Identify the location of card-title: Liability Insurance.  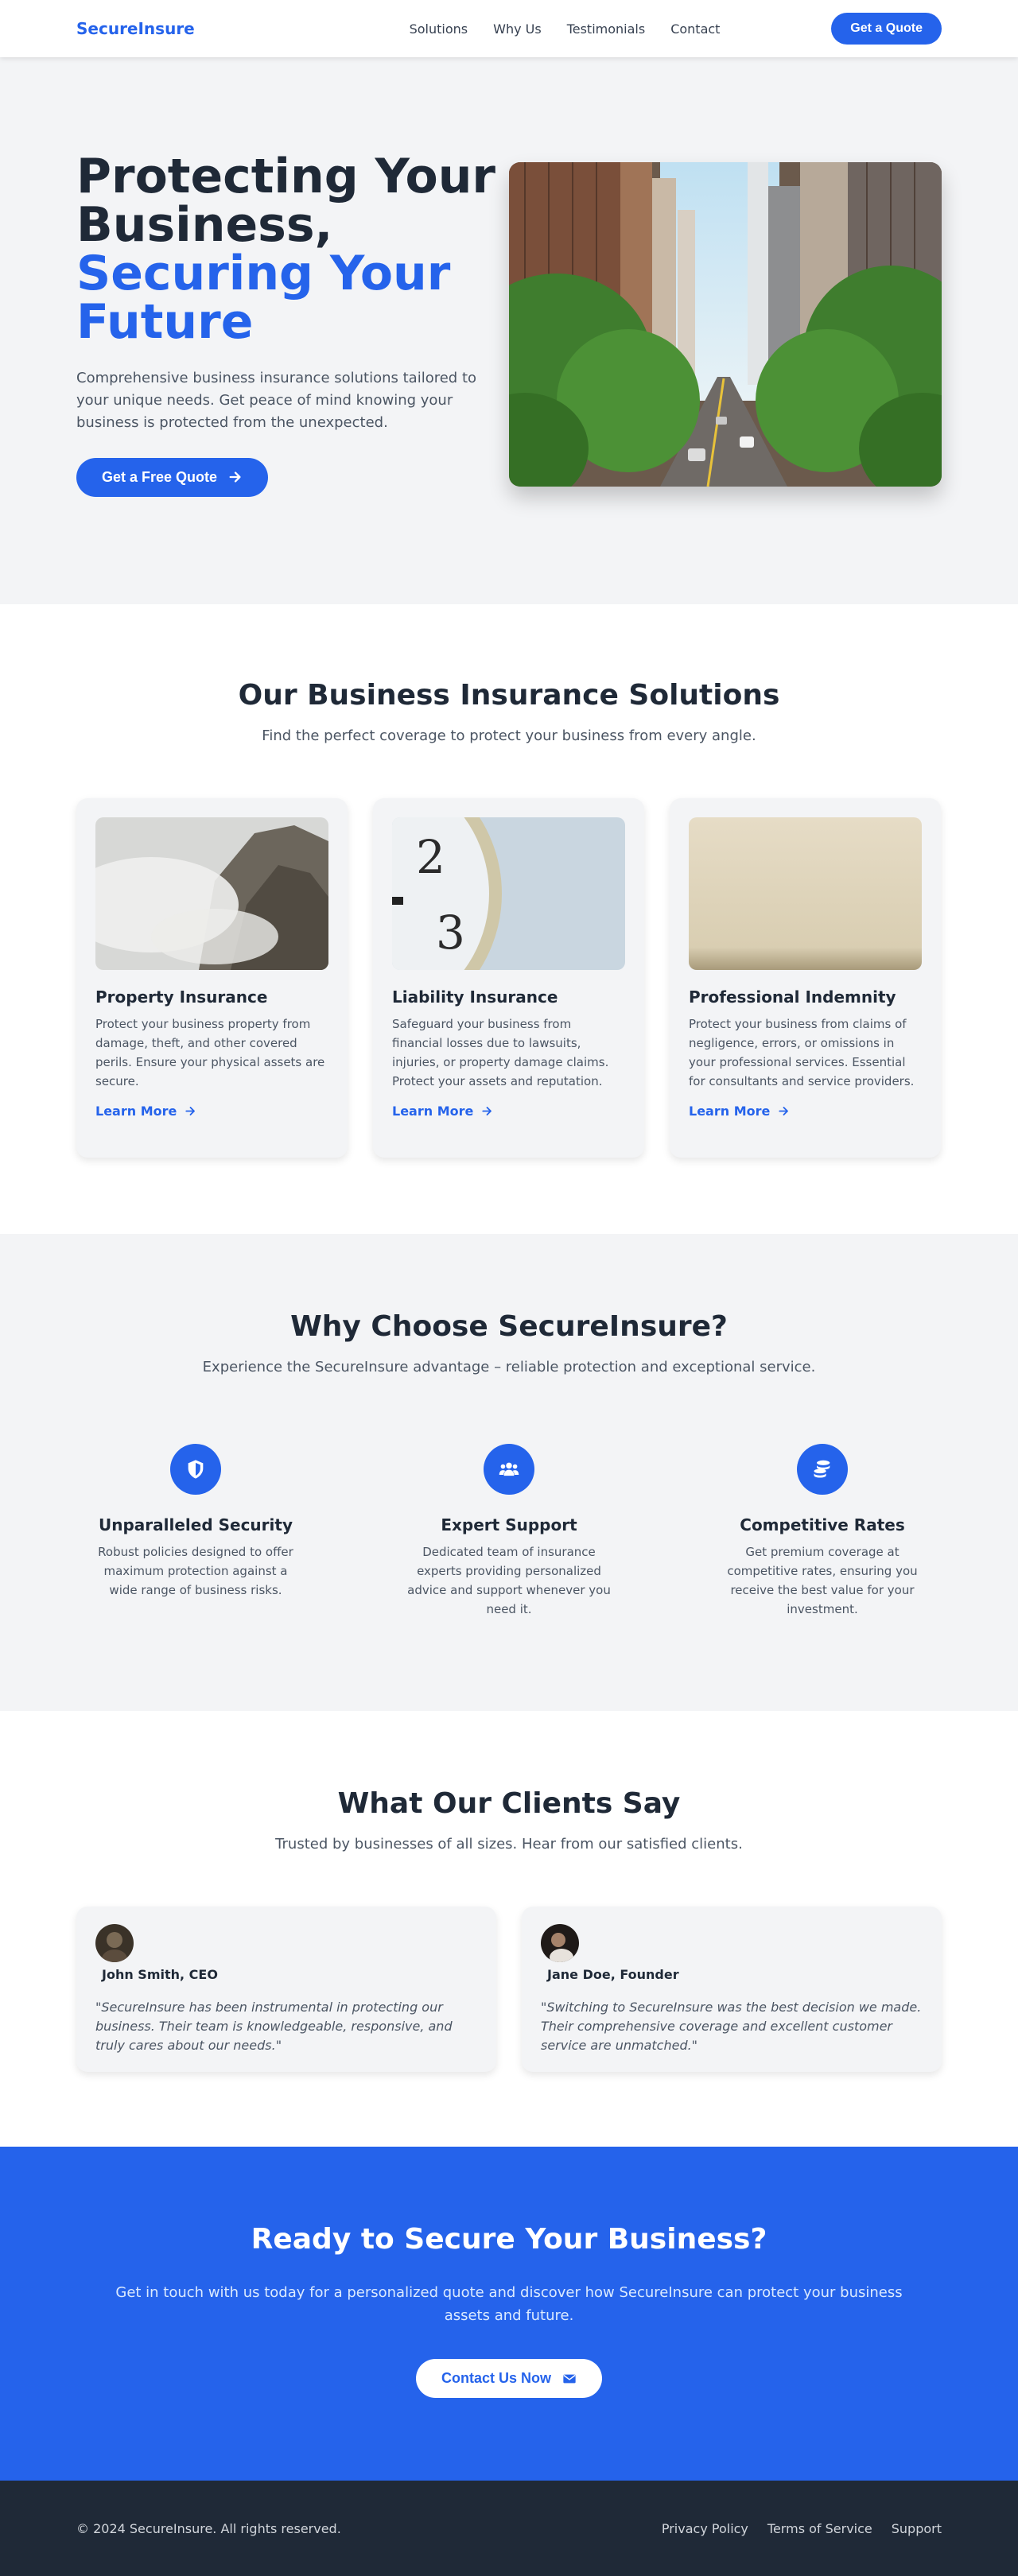
(475, 997).